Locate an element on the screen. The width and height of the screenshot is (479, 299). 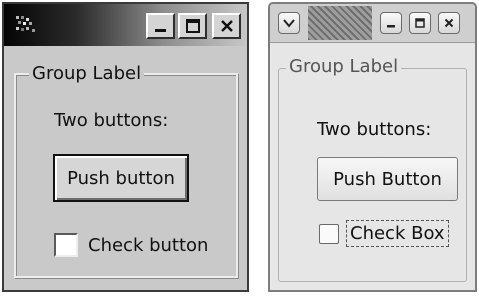
window-menu-icon is located at coordinates (289, 23).